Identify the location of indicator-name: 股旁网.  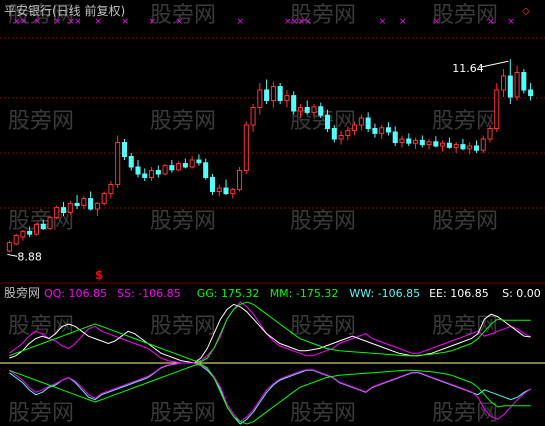
(22, 292).